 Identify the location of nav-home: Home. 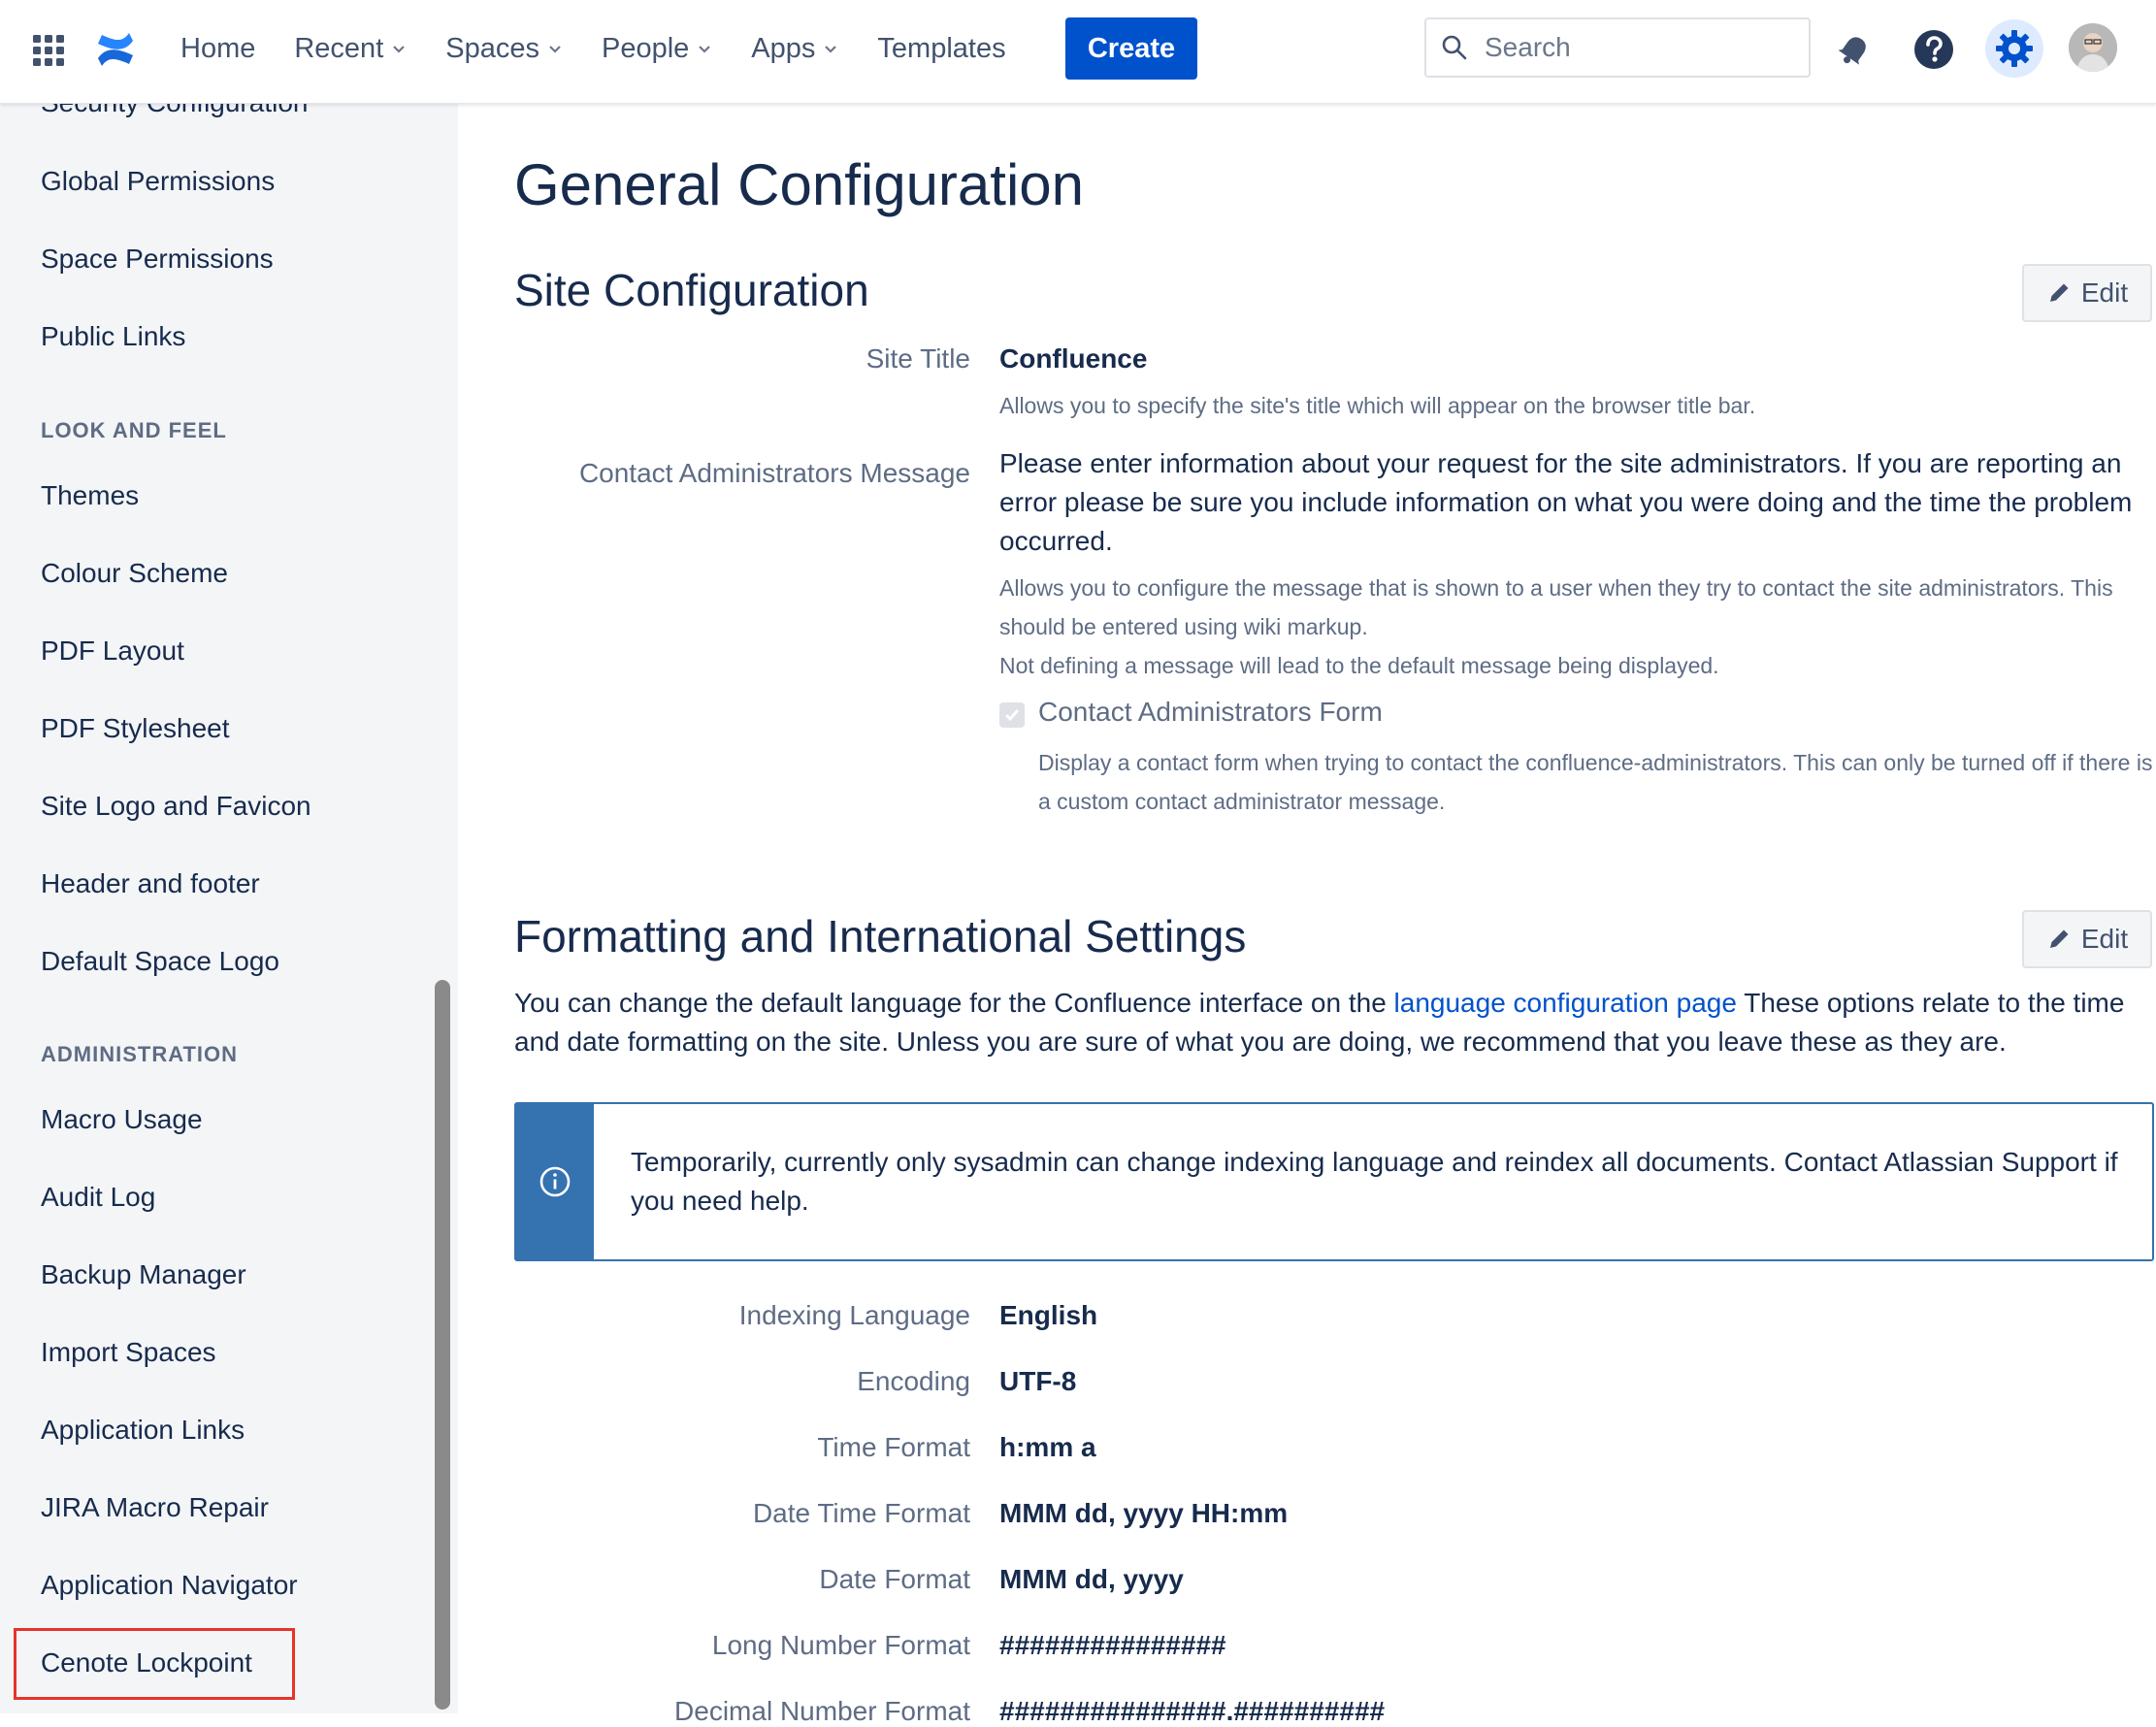
(217, 49).